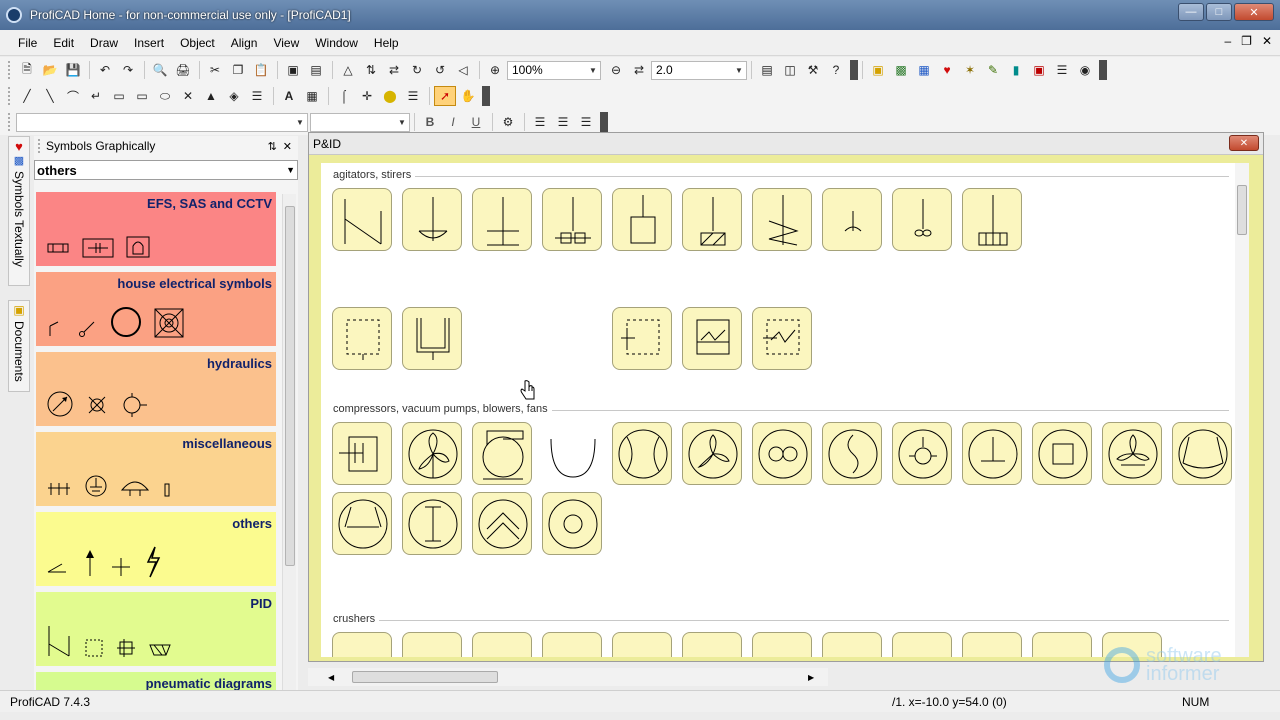  Describe the element at coordinates (924, 70) in the screenshot. I see `component-icon: ▦` at that location.